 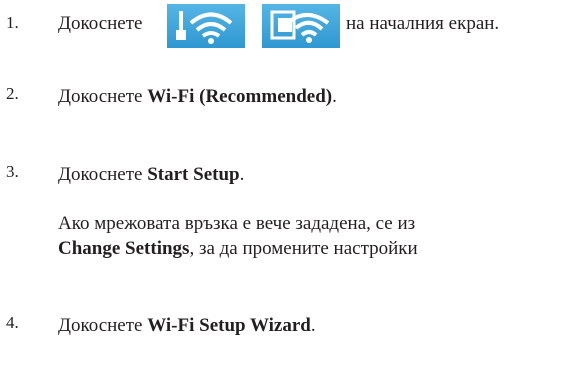 I want to click on step-3-text: Докоснете Start Setup., so click(x=151, y=175).